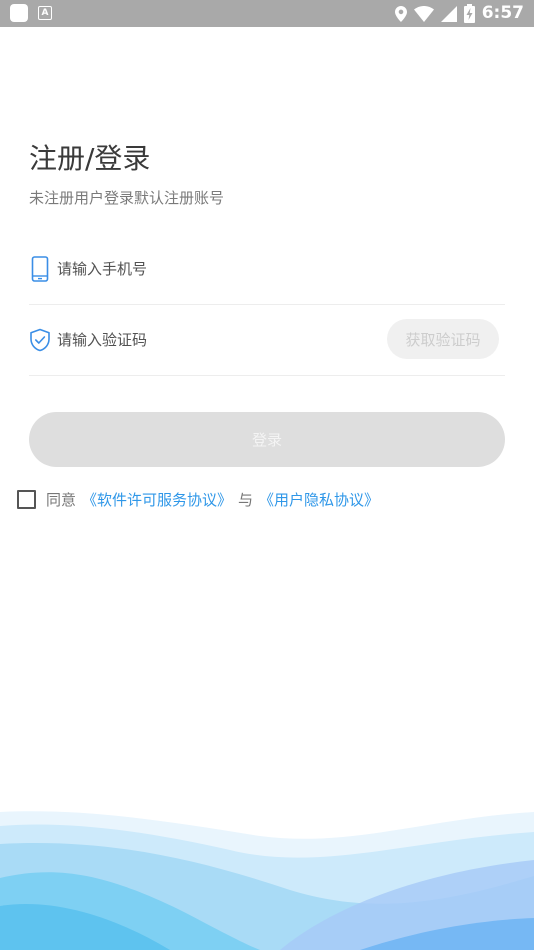  I want to click on login-button: 登录, so click(267, 439).